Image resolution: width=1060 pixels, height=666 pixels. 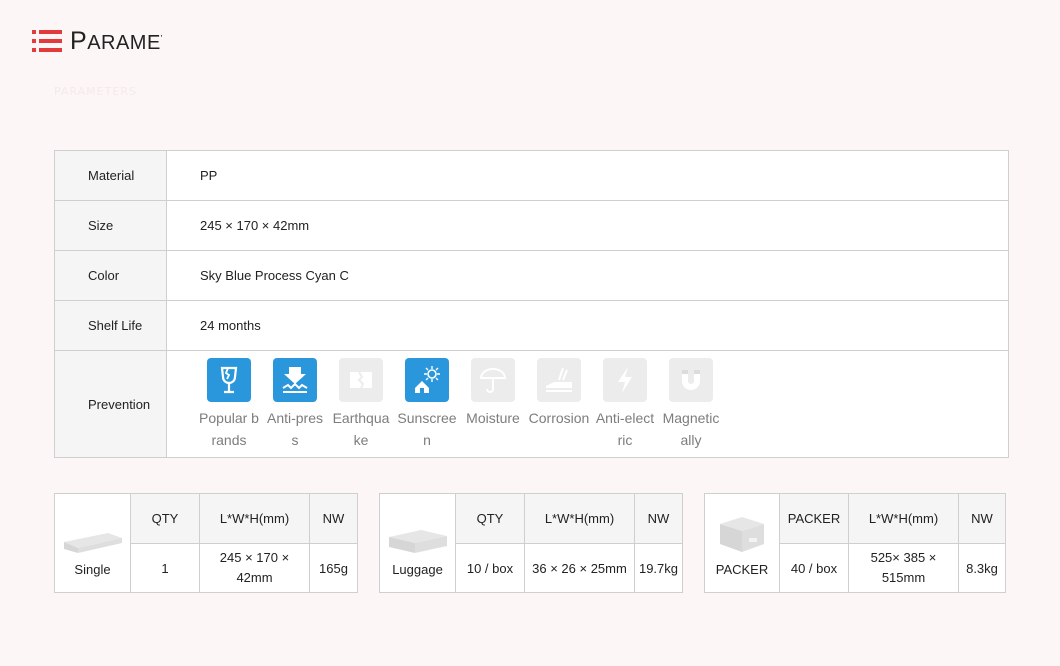 What do you see at coordinates (95, 91) in the screenshot?
I see `page-subtitle: PARAMETERS` at bounding box center [95, 91].